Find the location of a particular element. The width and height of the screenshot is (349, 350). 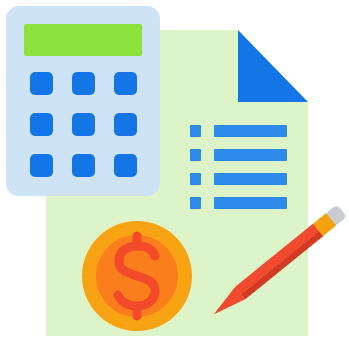

document-fold is located at coordinates (273, 66).